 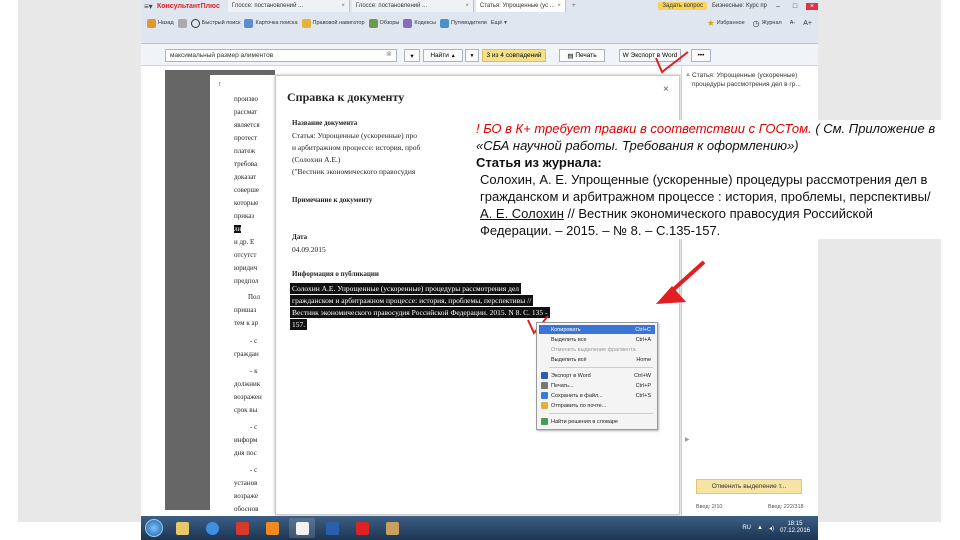 I want to click on taskbar: RU ▲ ◂) 18:15 07.12.2016, so click(x=479, y=528).